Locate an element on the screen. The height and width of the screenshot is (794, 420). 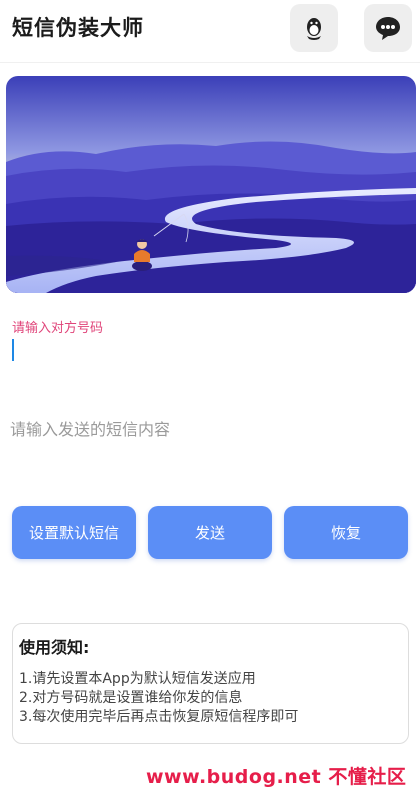
notice-title: 使用须知: is located at coordinates (54, 647).